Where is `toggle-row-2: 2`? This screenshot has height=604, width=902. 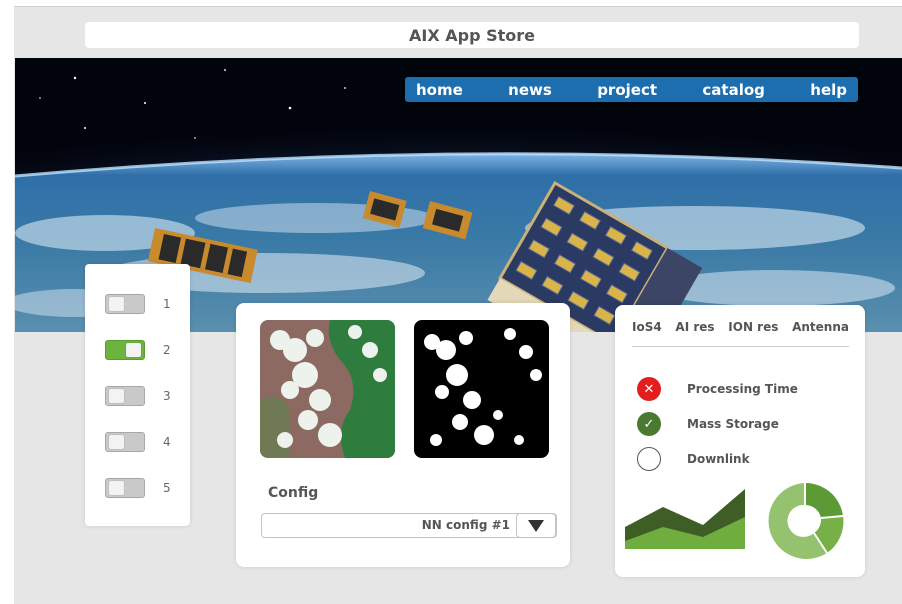
toggle-row-2: 2 is located at coordinates (138, 350).